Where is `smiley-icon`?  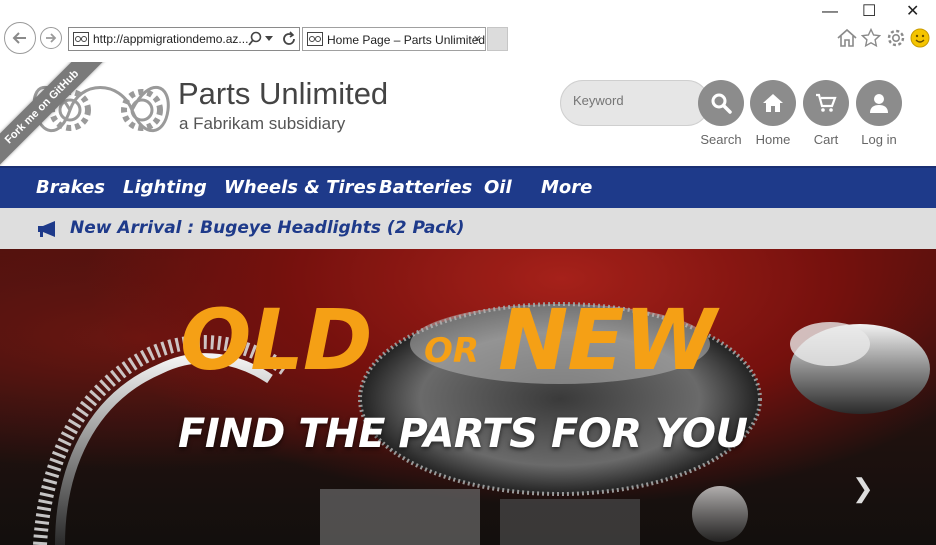
smiley-icon is located at coordinates (920, 38).